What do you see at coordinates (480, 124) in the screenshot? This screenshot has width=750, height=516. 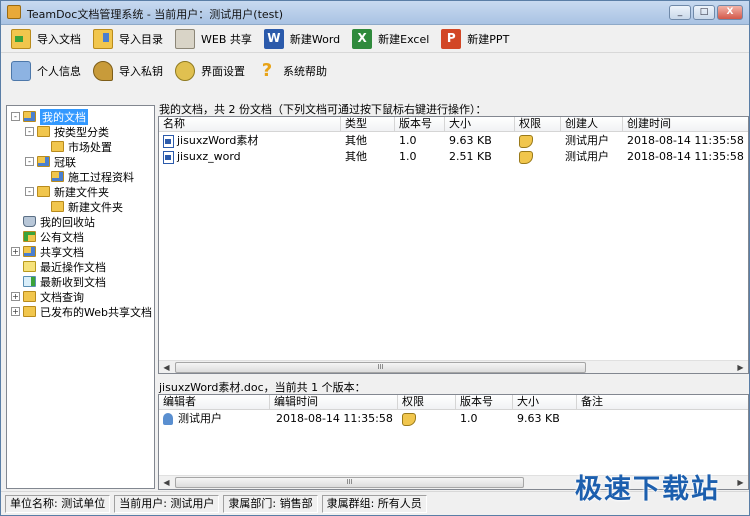 I see `documents-column-3: 大小` at bounding box center [480, 124].